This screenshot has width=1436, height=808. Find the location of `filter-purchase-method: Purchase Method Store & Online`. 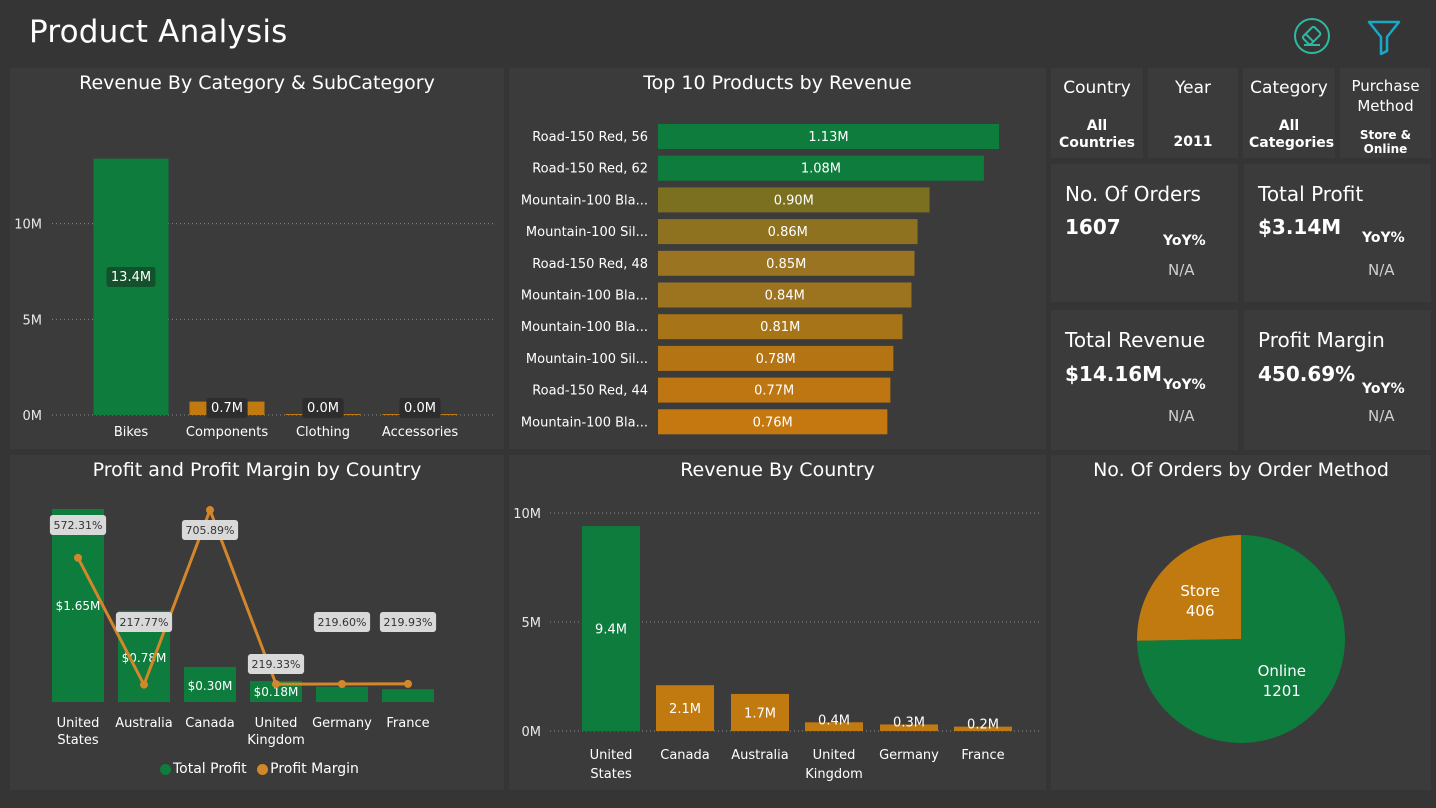

filter-purchase-method: Purchase Method Store & Online is located at coordinates (1385, 113).